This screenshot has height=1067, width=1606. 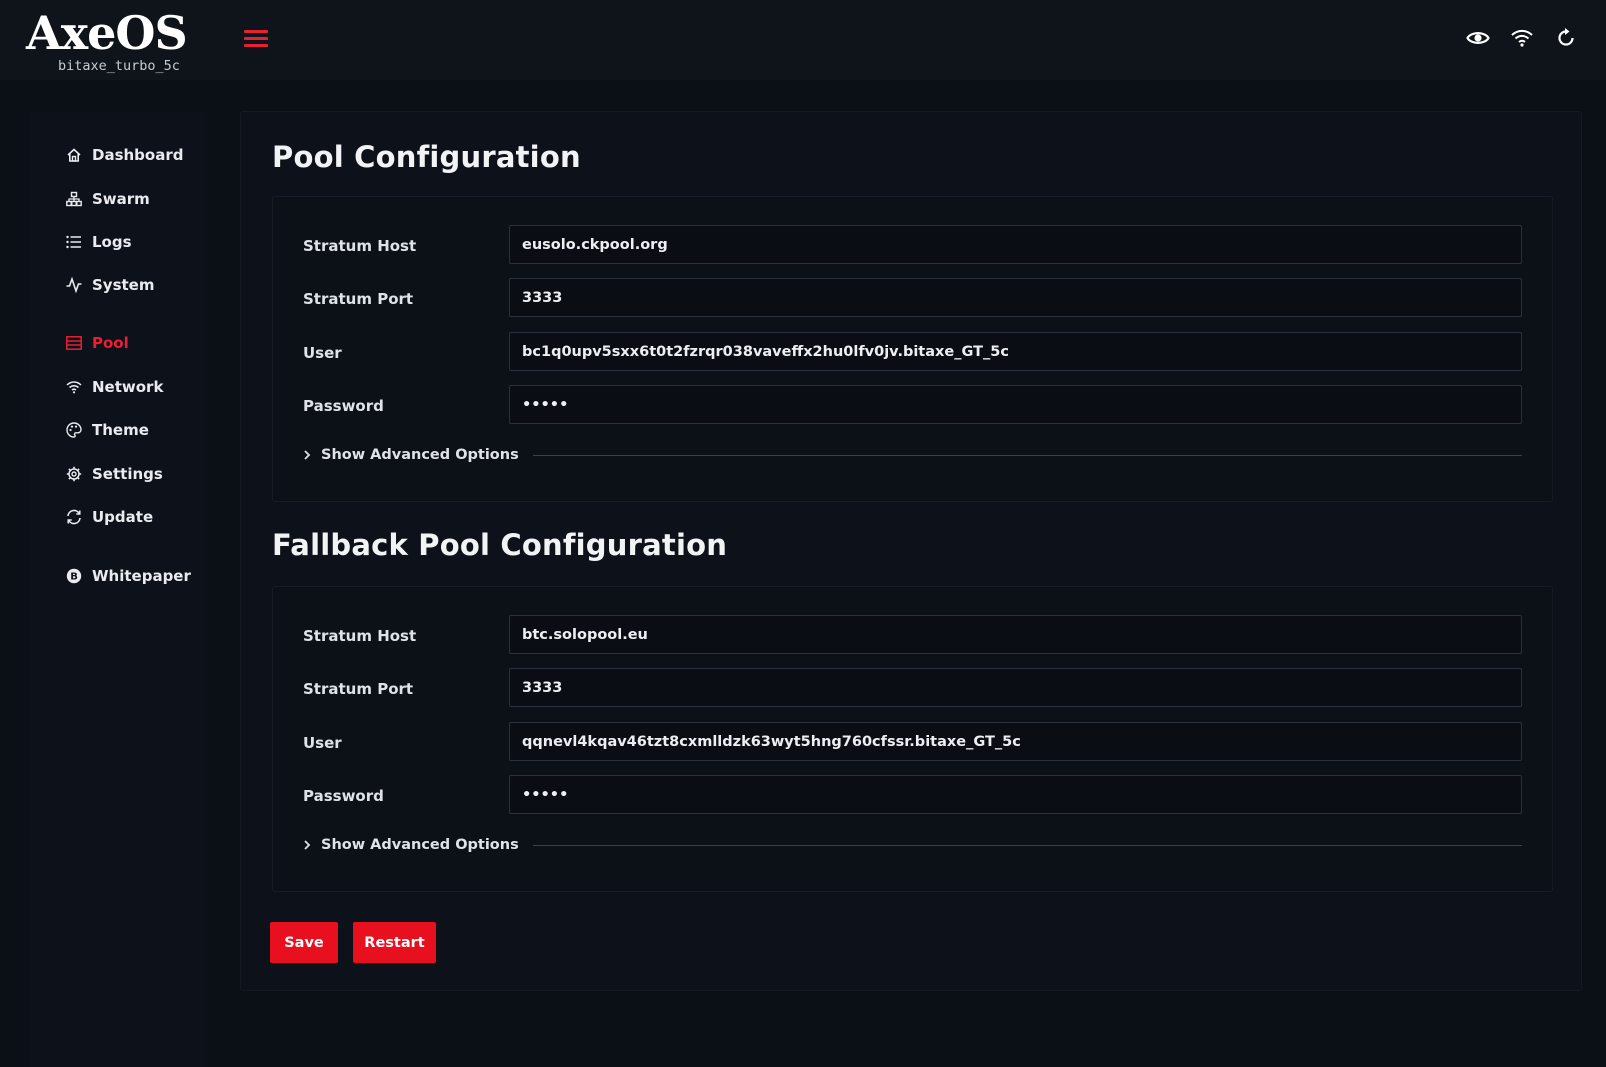 I want to click on sidebar-item-system: System, so click(x=109, y=285).